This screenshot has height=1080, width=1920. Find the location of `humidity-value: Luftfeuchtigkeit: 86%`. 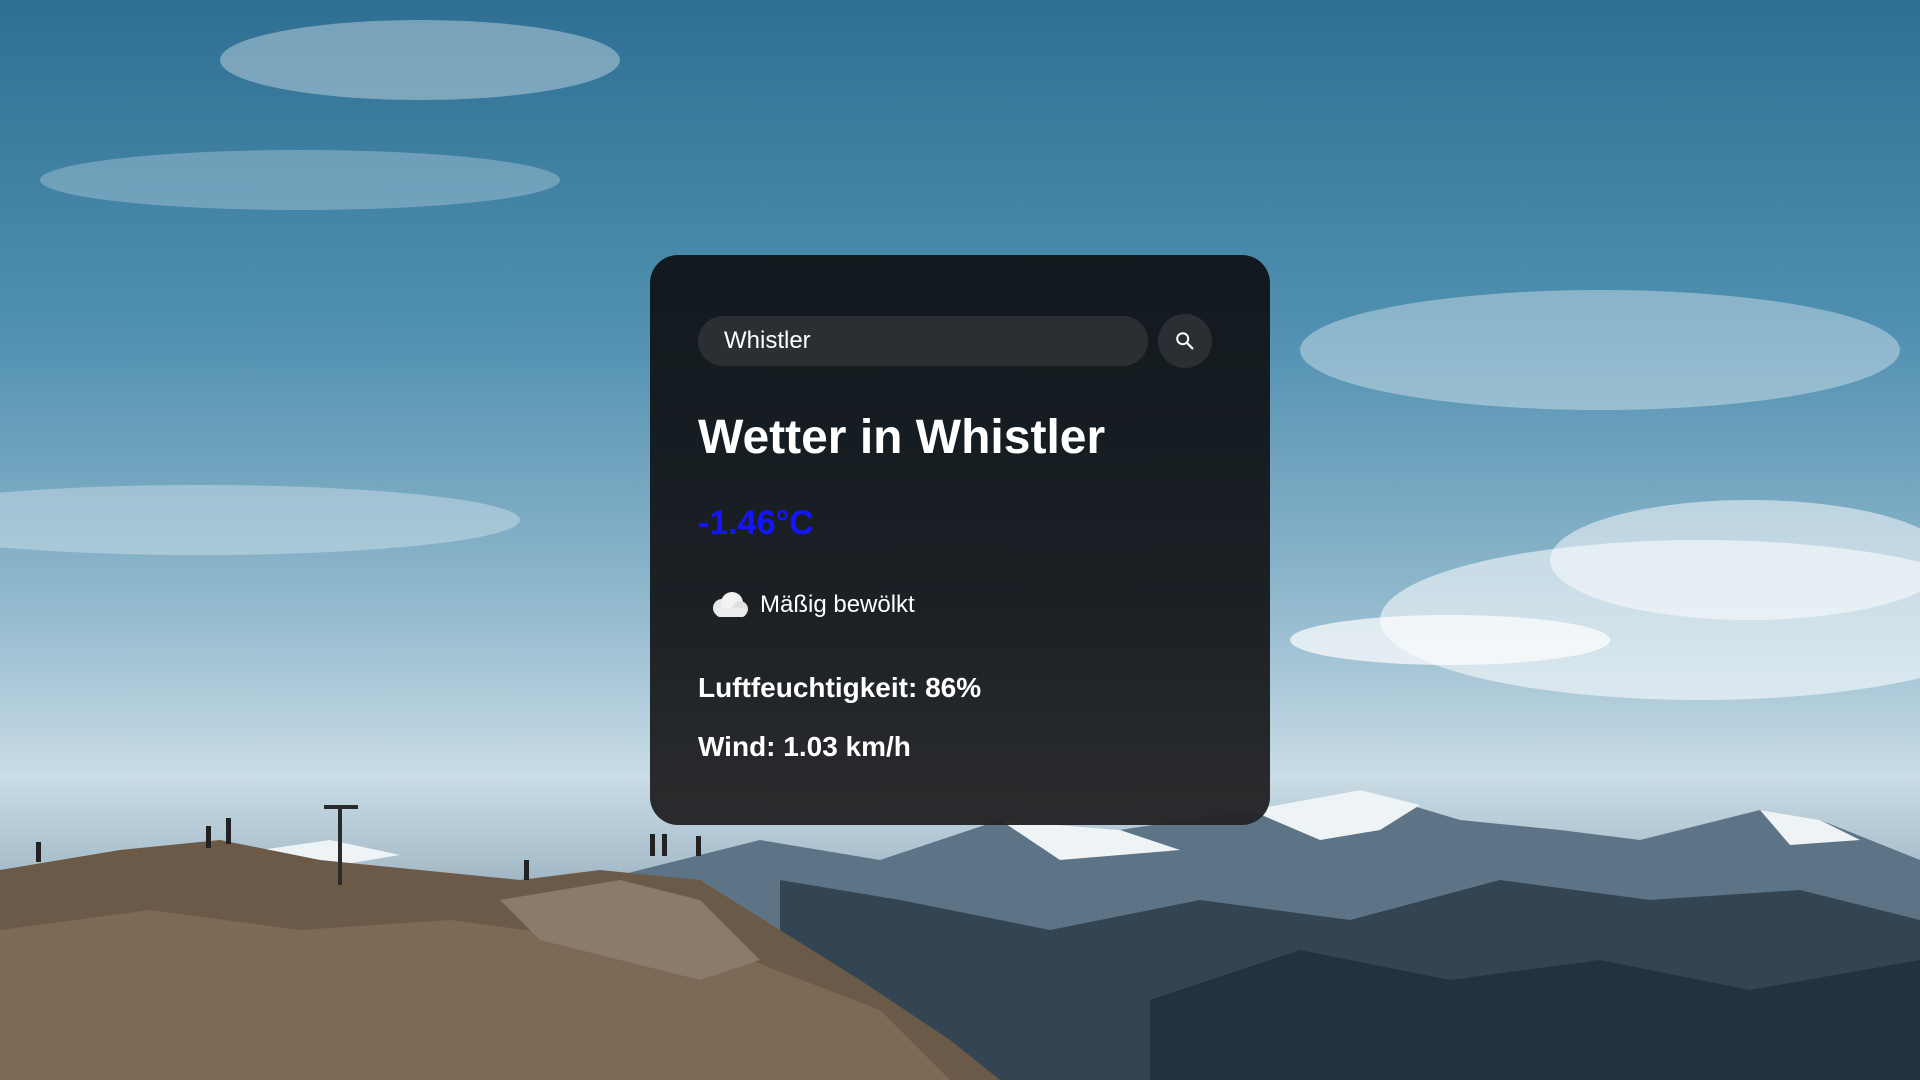

humidity-value: Luftfeuchtigkeit: 86% is located at coordinates (840, 687).